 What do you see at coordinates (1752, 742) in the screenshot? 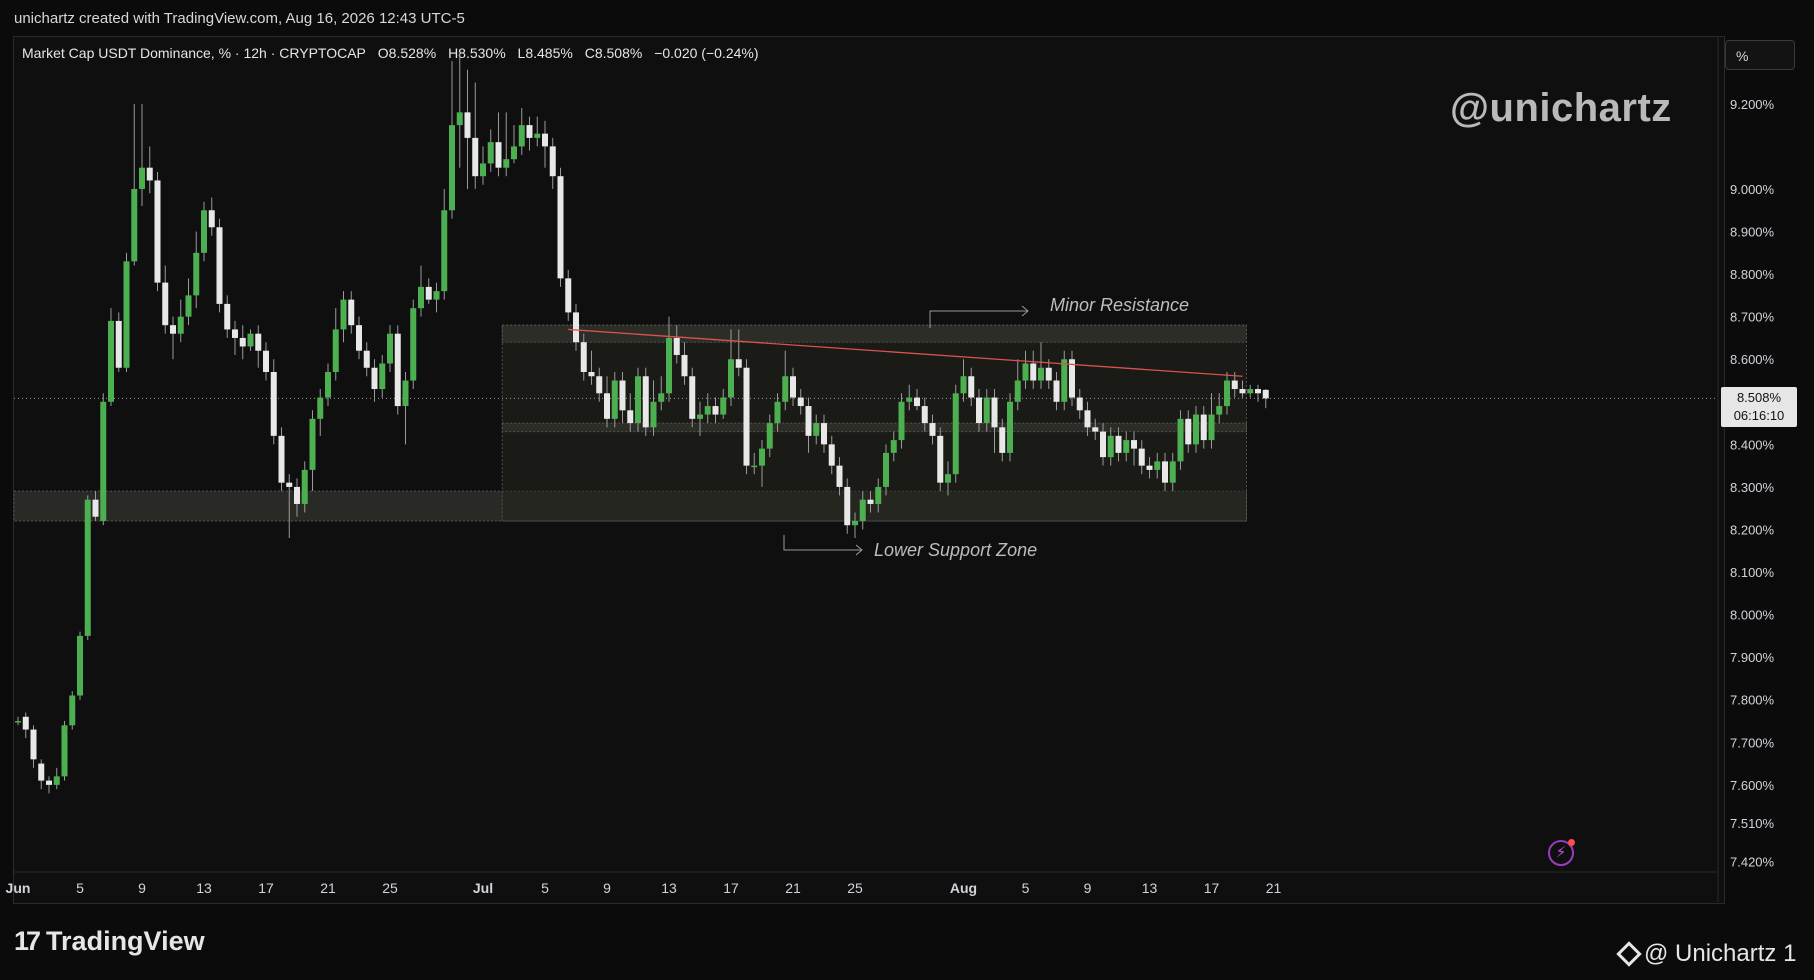
I see `y-tick-label: 7.700%` at bounding box center [1752, 742].